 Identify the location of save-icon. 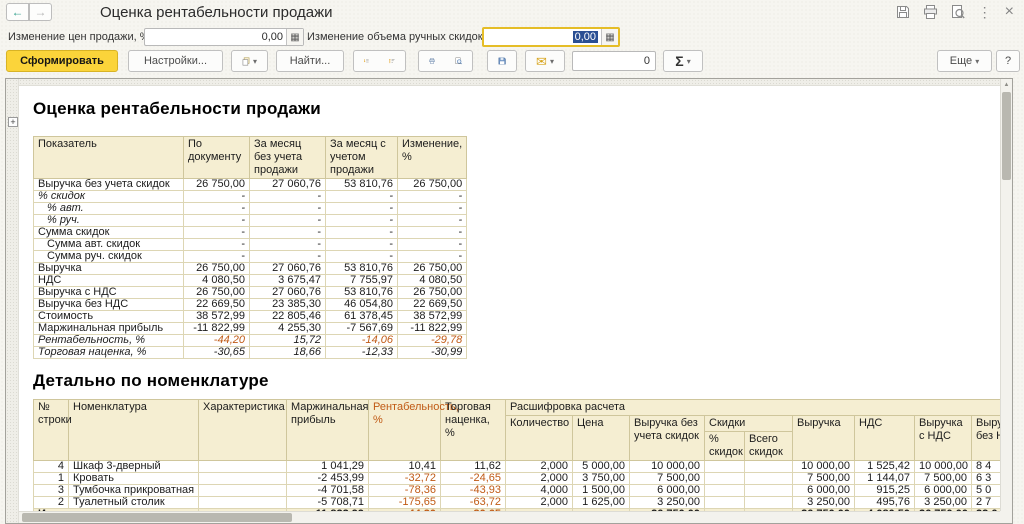
(903, 12).